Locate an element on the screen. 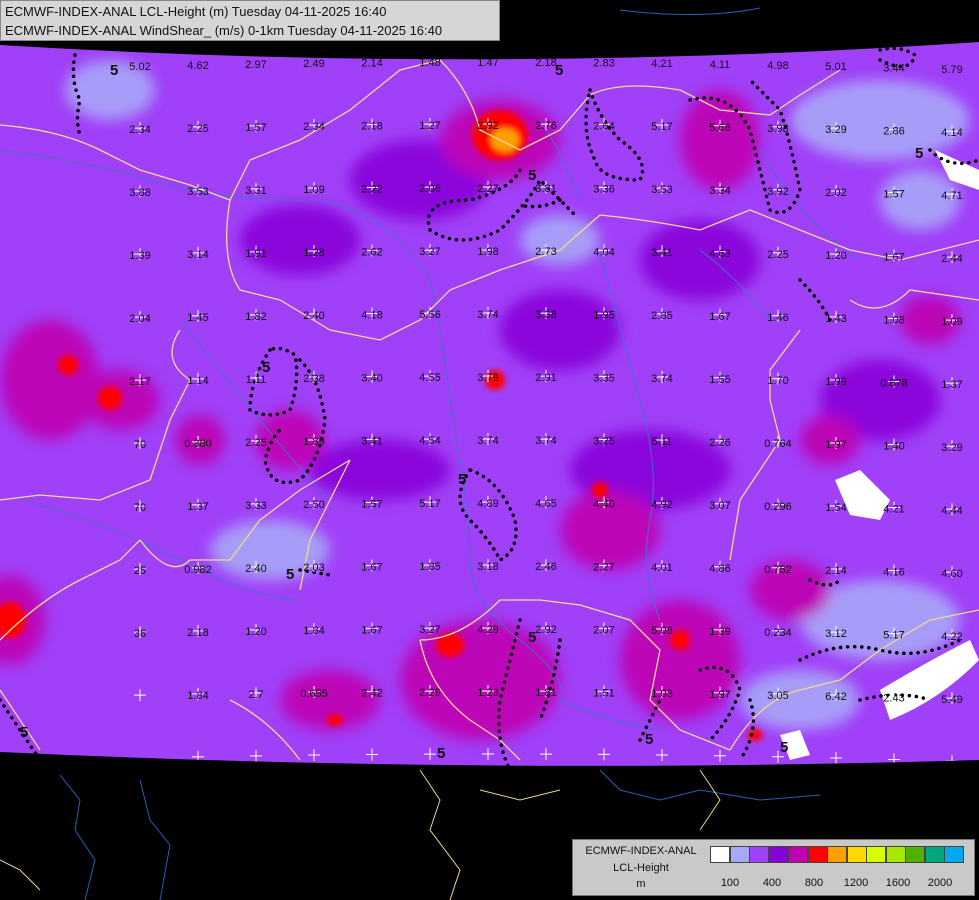 Image resolution: width=979 pixels, height=900 pixels. station-value: 2.46 is located at coordinates (545, 567).